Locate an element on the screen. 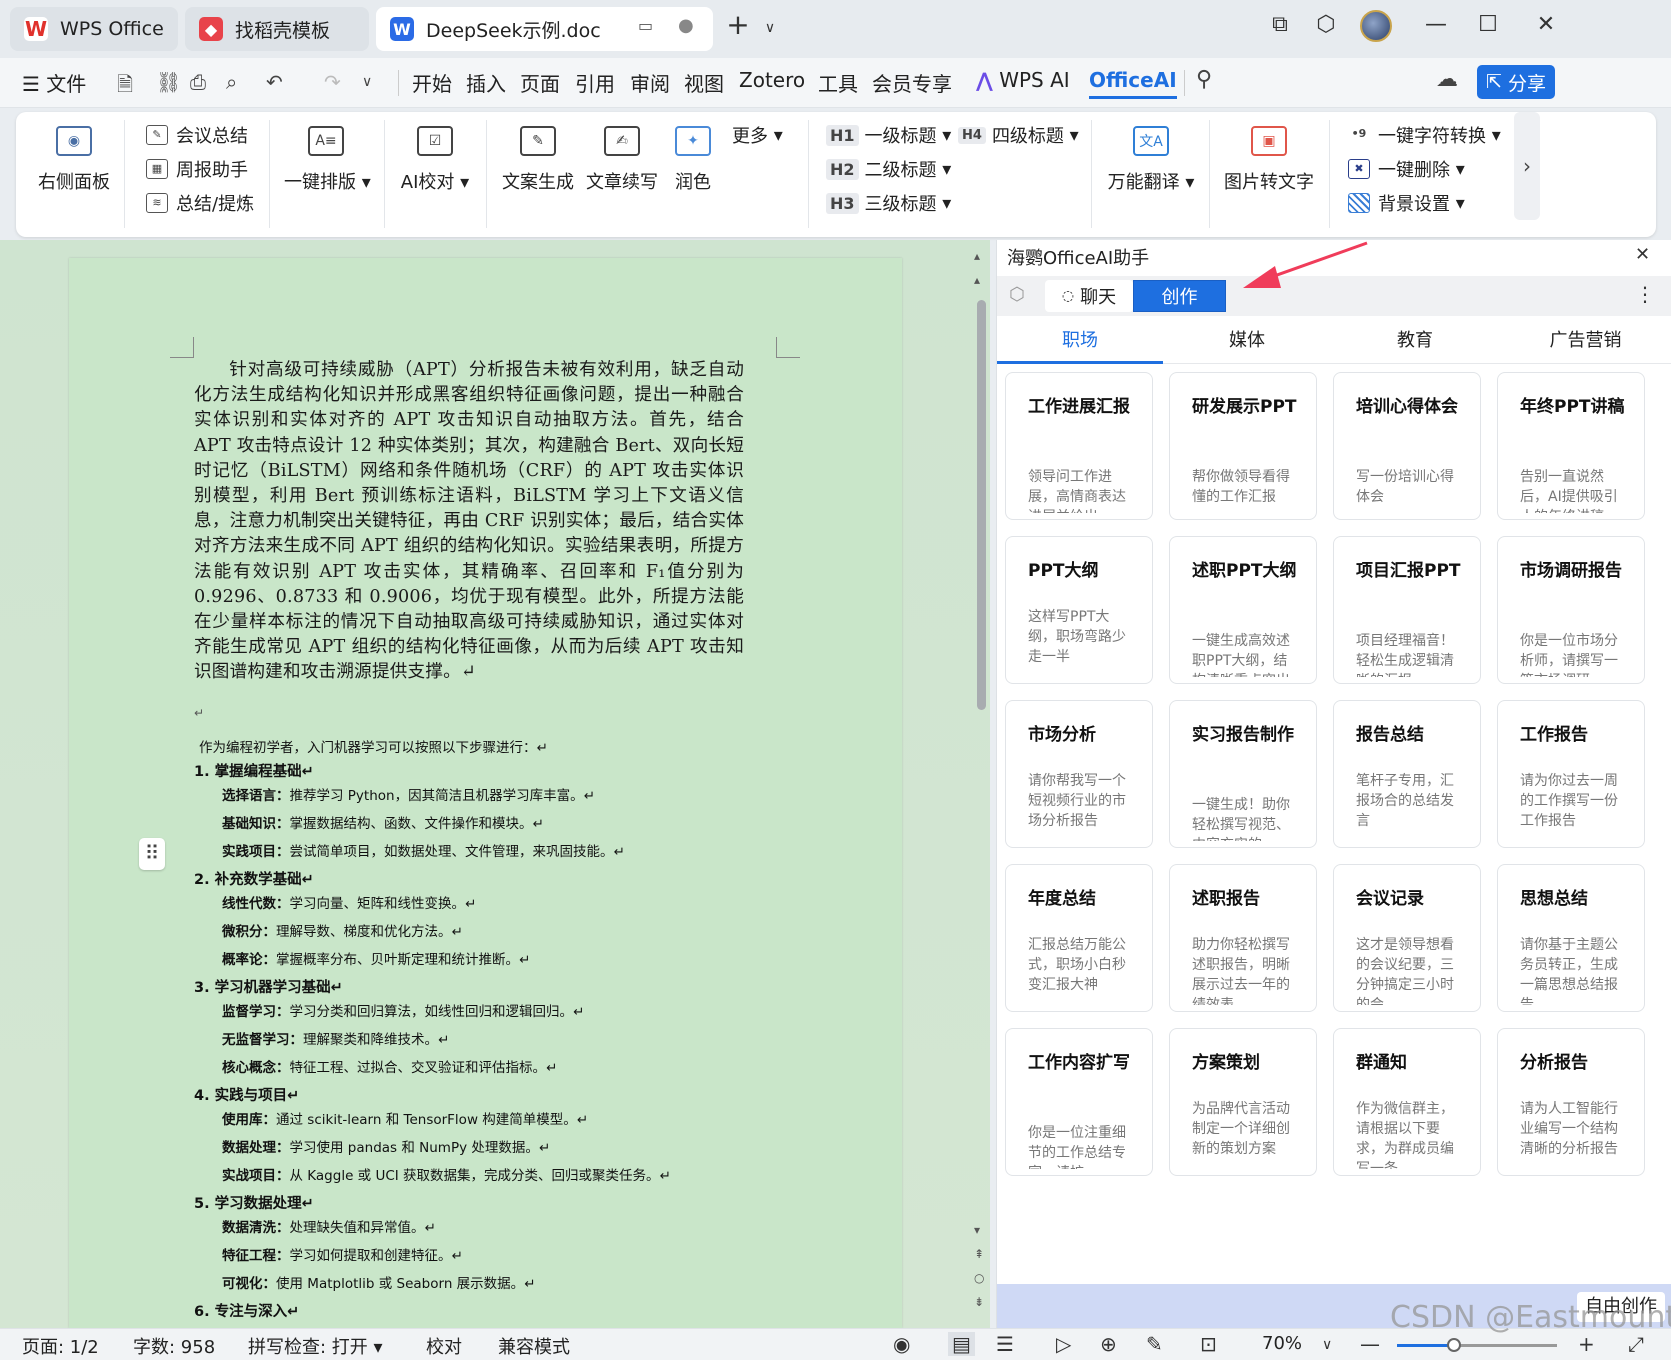 The image size is (1671, 1360). print-icon: ⎙ is located at coordinates (198, 82).